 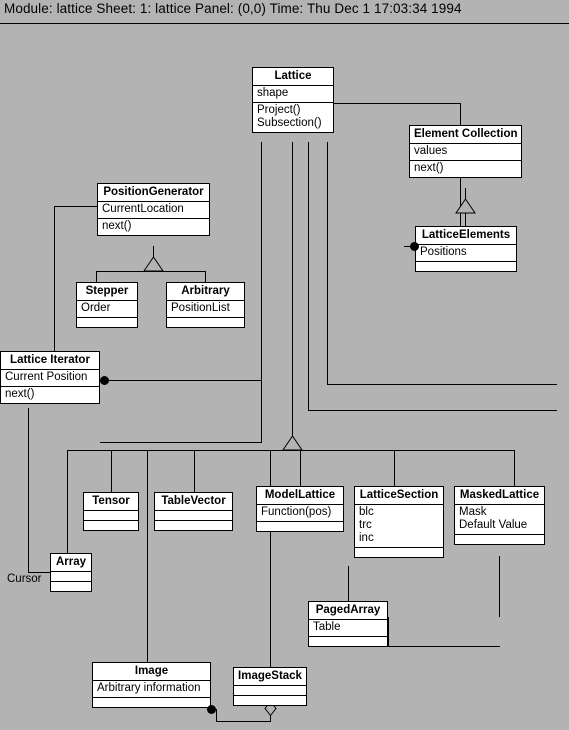 I want to click on class-operations-lattice-section, so click(x=399, y=552).